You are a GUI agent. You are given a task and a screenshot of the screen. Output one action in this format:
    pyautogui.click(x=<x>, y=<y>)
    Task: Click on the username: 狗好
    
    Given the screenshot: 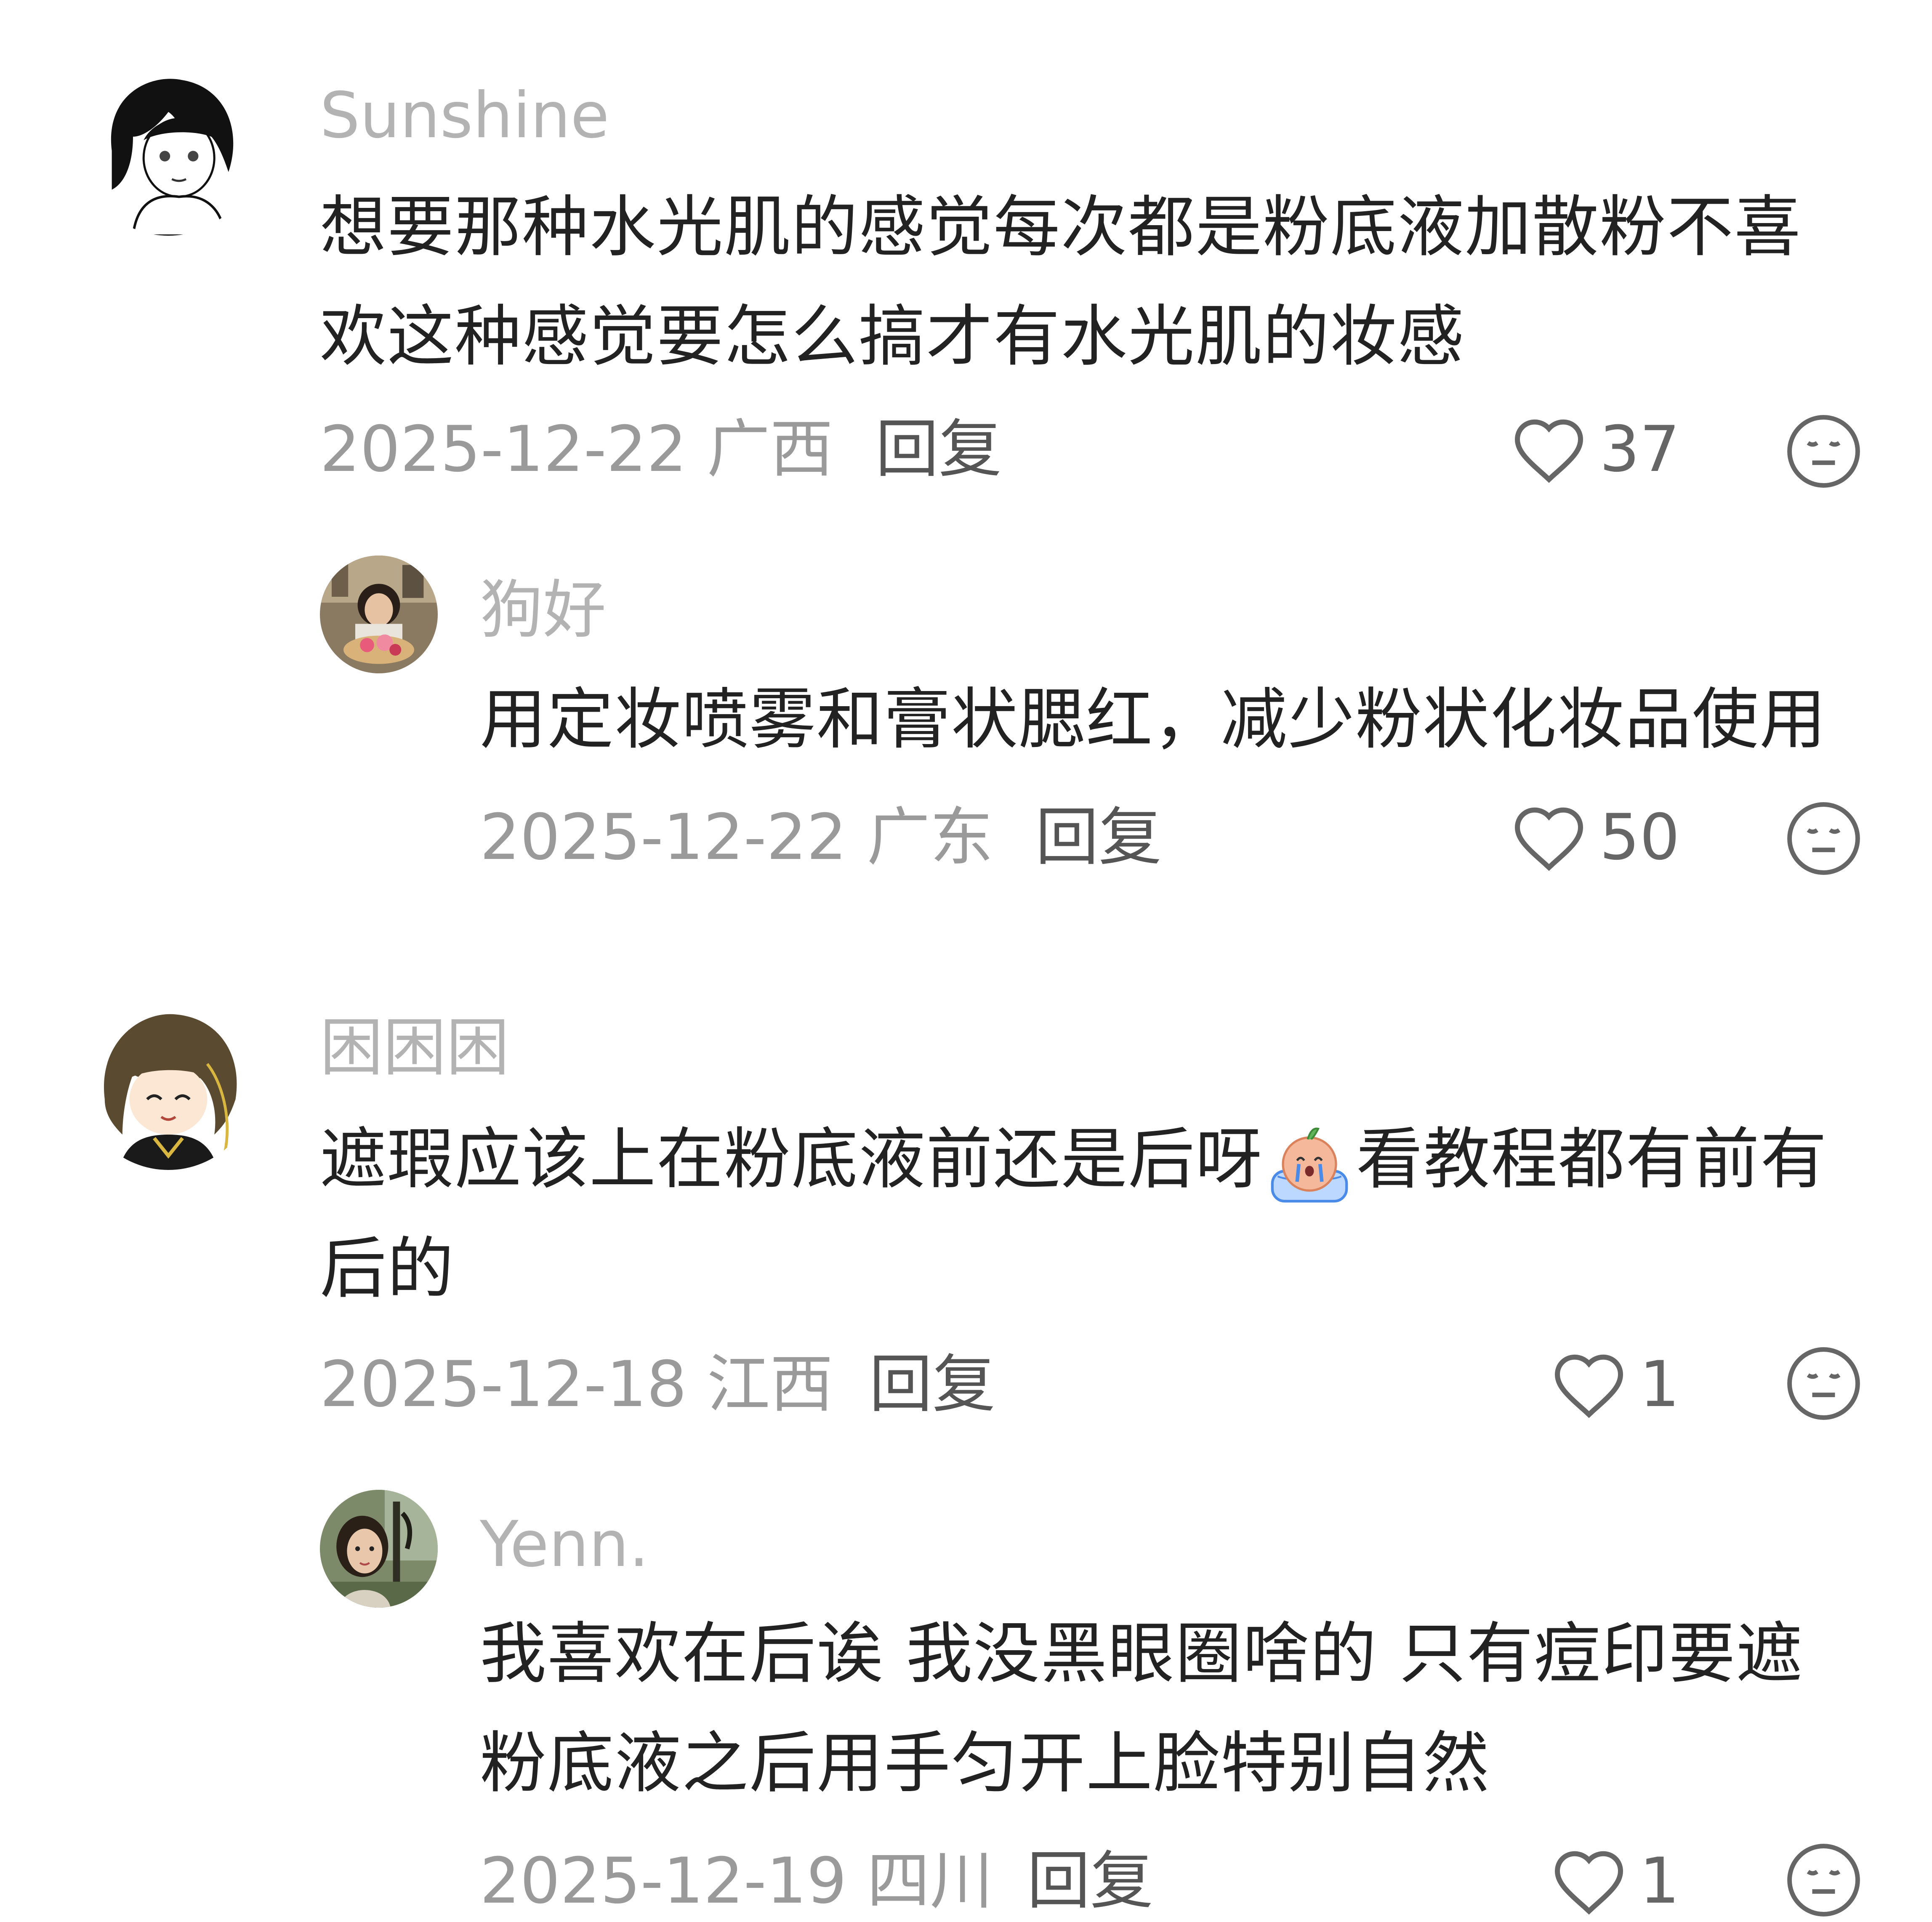 What is the action you would take?
    pyautogui.click(x=543, y=610)
    